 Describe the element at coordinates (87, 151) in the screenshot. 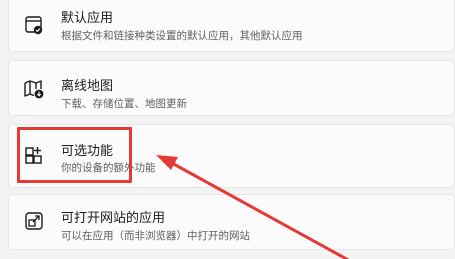

I see `settings-item-title: 可选功能` at that location.